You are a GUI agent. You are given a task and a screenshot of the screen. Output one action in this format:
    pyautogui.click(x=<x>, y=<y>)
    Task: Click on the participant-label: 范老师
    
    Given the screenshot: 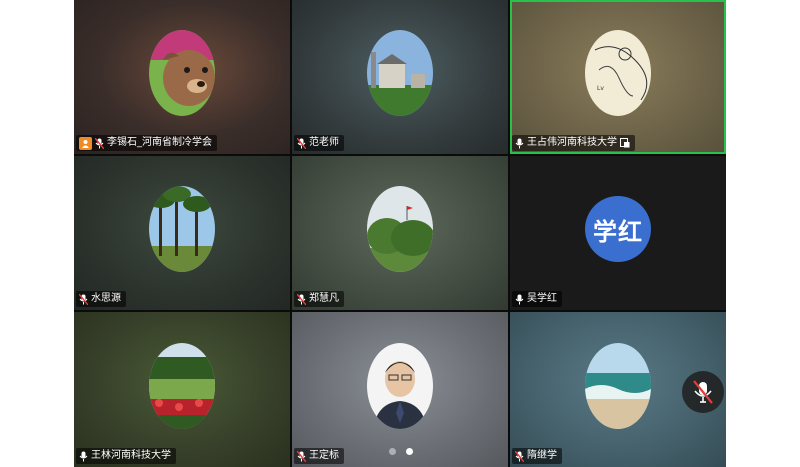 What is the action you would take?
    pyautogui.click(x=319, y=143)
    